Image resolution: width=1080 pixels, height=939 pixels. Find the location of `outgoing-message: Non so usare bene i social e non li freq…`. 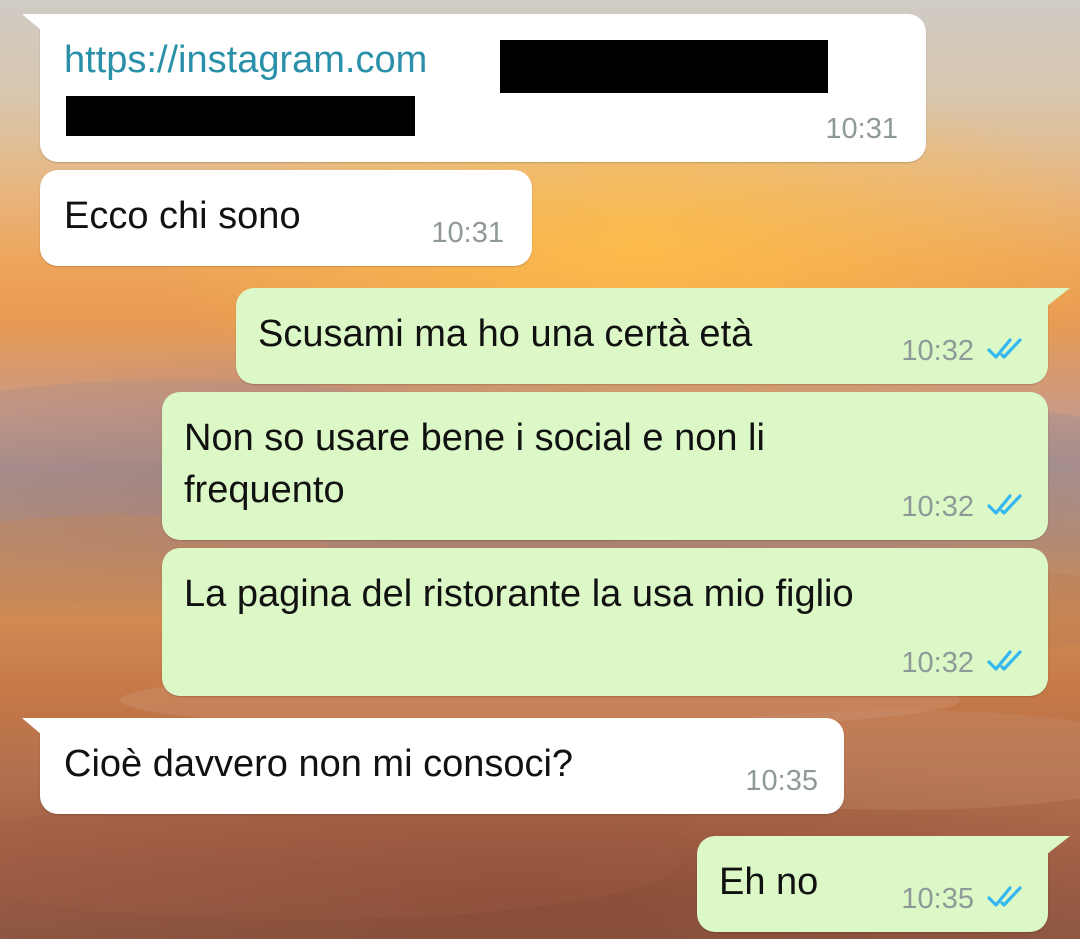

outgoing-message: Non so usare bene i social e non li freq… is located at coordinates (605, 466).